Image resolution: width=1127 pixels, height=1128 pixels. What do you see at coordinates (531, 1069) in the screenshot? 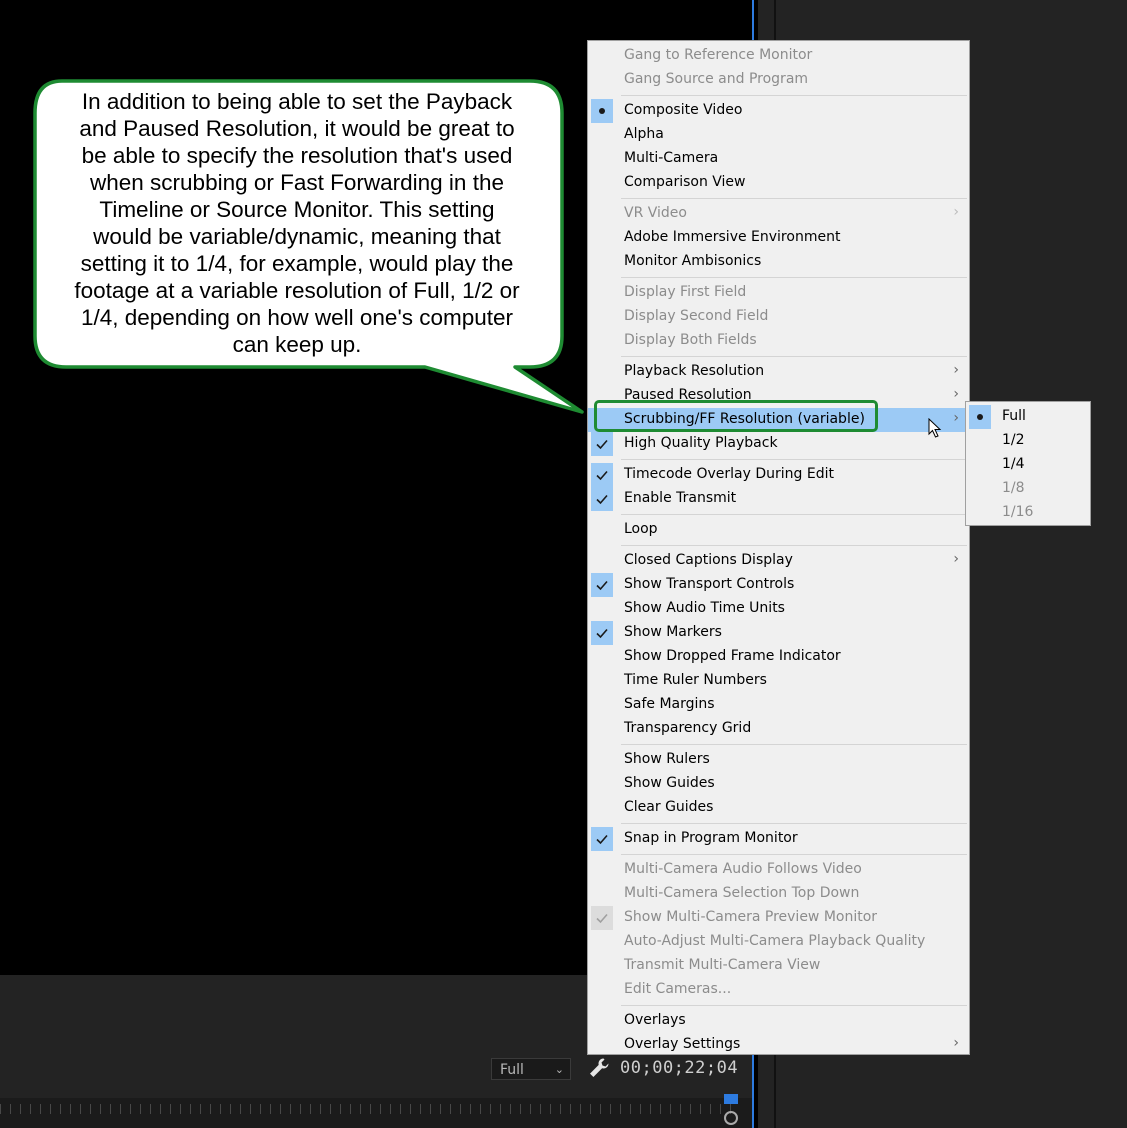
I see `playback-resolution-select: Full ⌄` at bounding box center [531, 1069].